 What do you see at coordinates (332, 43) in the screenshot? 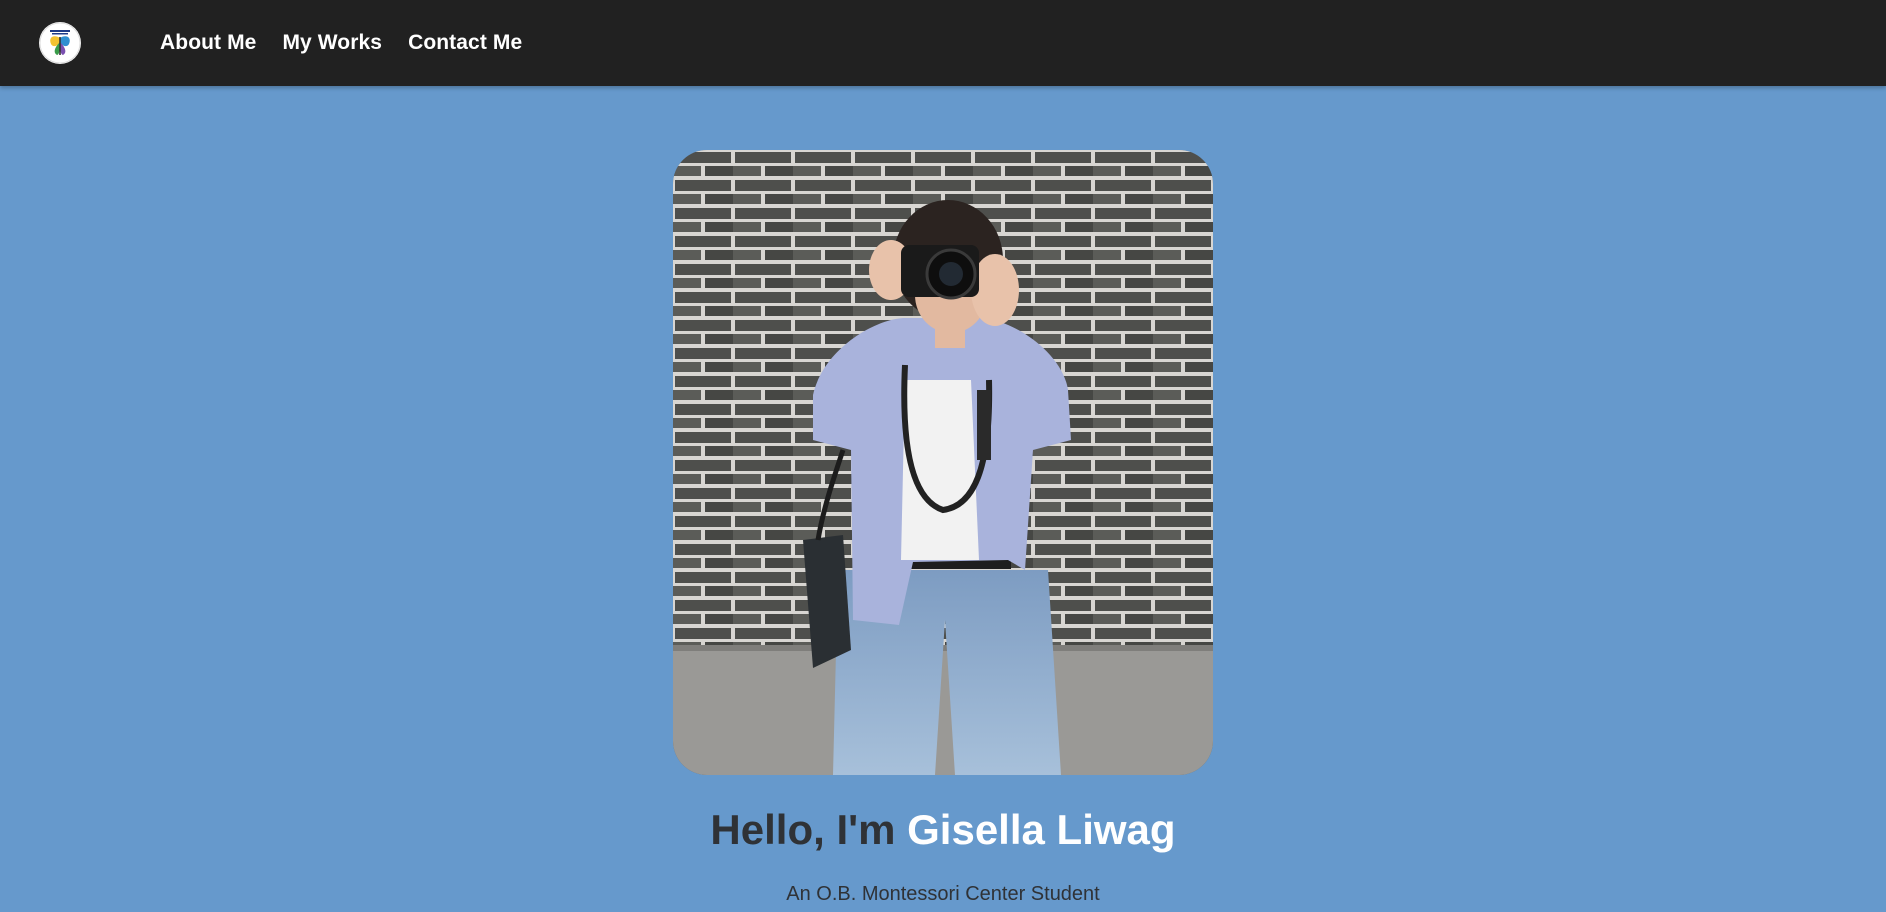
I see `nav-link-my-works: My Works` at bounding box center [332, 43].